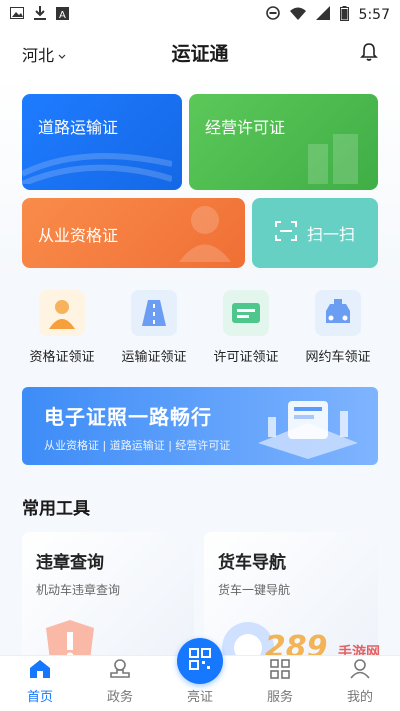 The height and width of the screenshot is (711, 400). What do you see at coordinates (297, 15) in the screenshot?
I see `wifi-icon` at bounding box center [297, 15].